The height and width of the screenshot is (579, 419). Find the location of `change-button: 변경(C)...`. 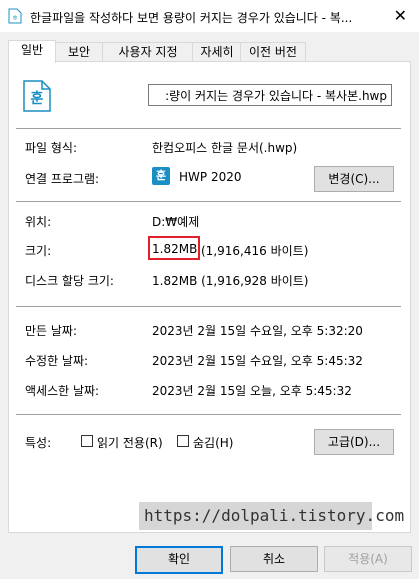

change-button: 변경(C)... is located at coordinates (354, 179).